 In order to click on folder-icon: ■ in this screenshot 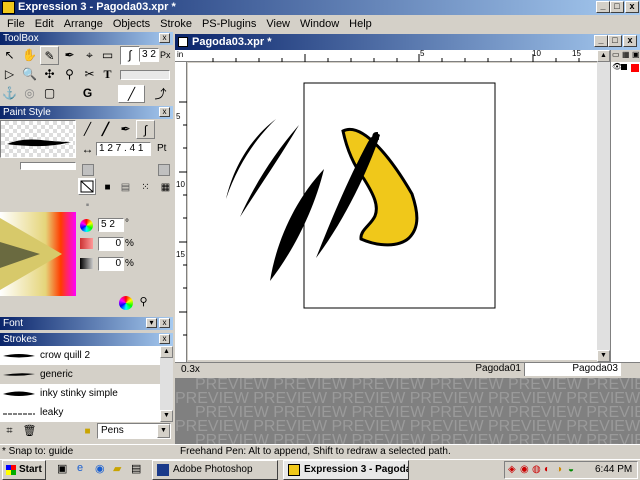, I will do `click(87, 431)`.